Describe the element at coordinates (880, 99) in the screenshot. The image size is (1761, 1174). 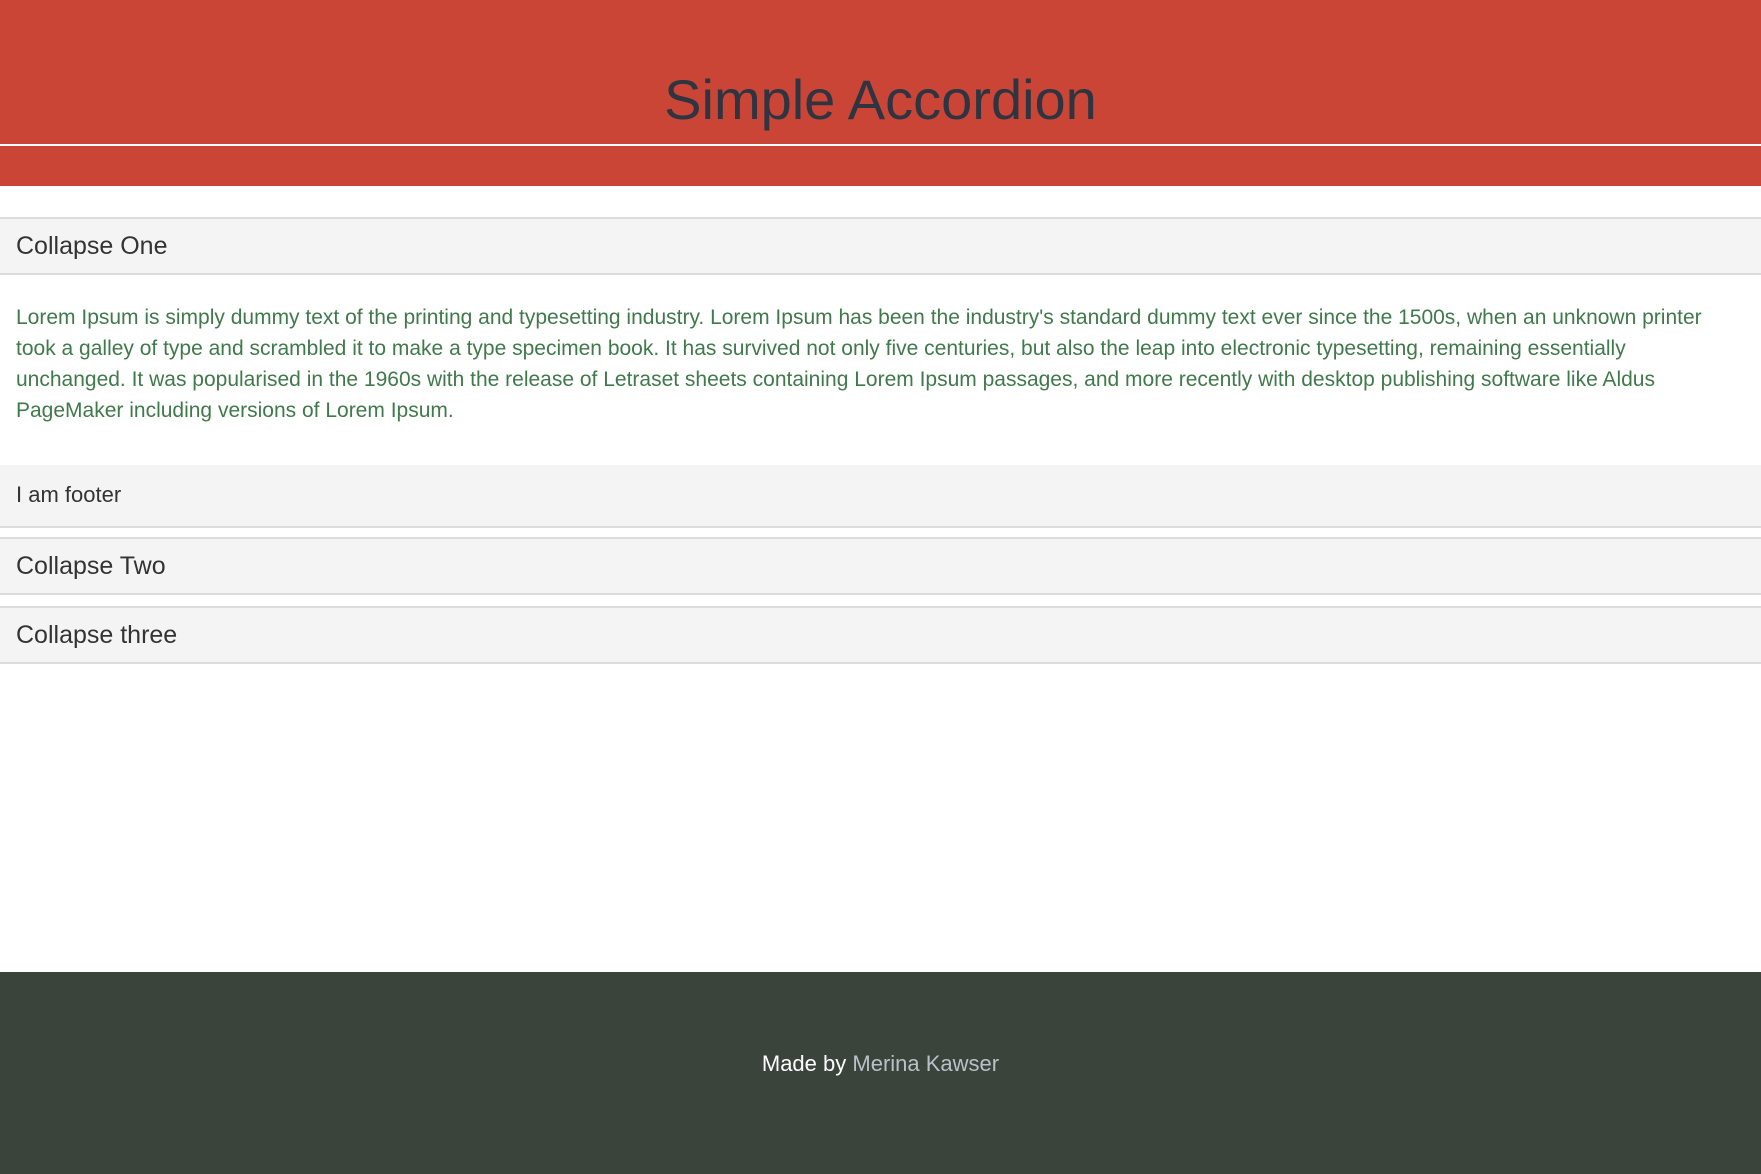
I see `page-title: Simple Accordion` at that location.